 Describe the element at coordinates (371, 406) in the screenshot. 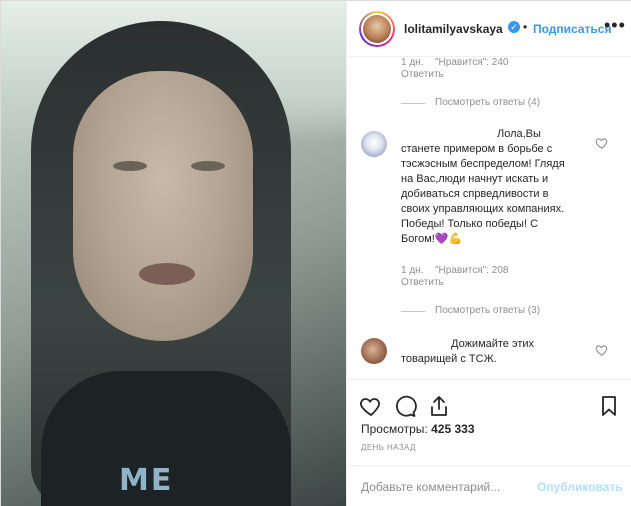

I see `like-heart-icon` at that location.